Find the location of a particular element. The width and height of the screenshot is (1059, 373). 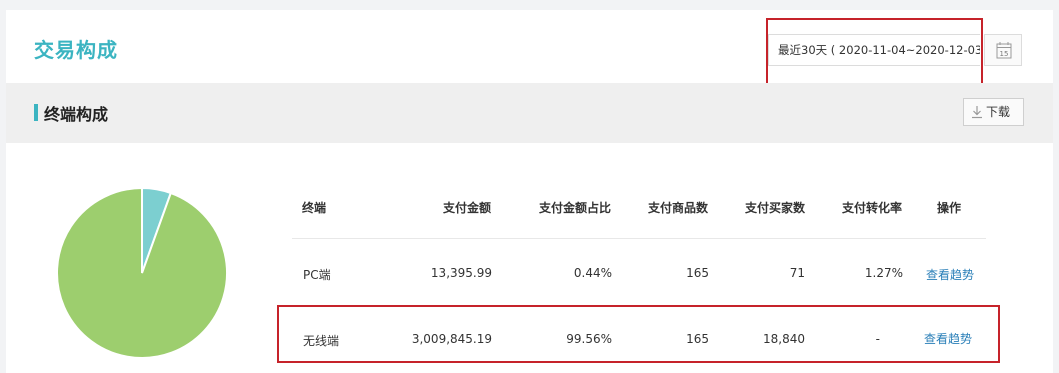

cell-conversion: 1.27% is located at coordinates (883, 273).